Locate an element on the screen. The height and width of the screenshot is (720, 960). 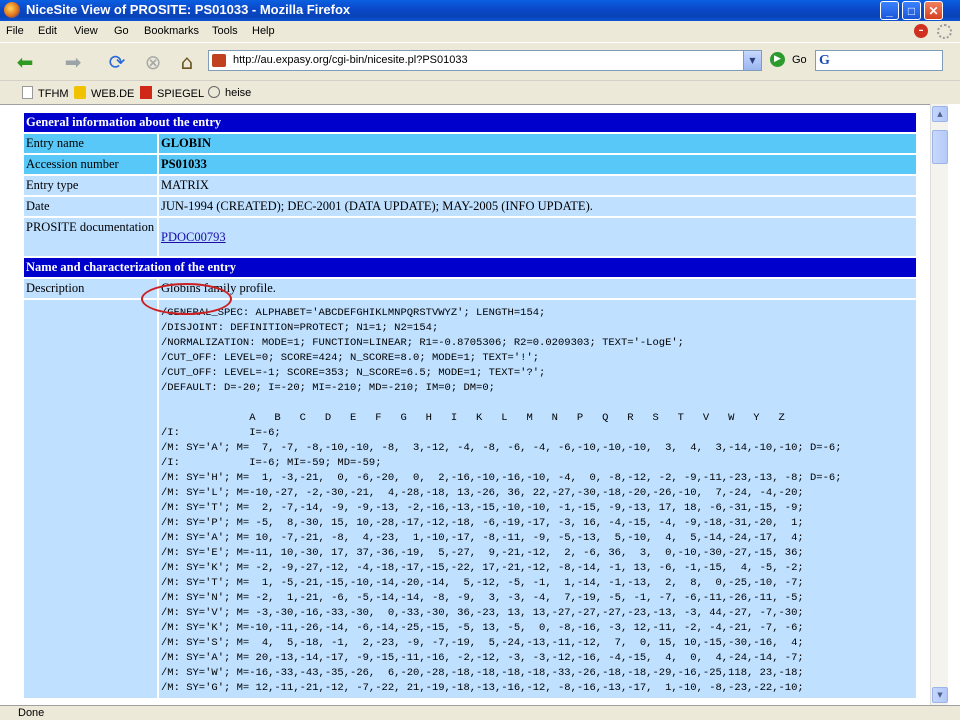
menu-help: Help is located at coordinates (263, 31).